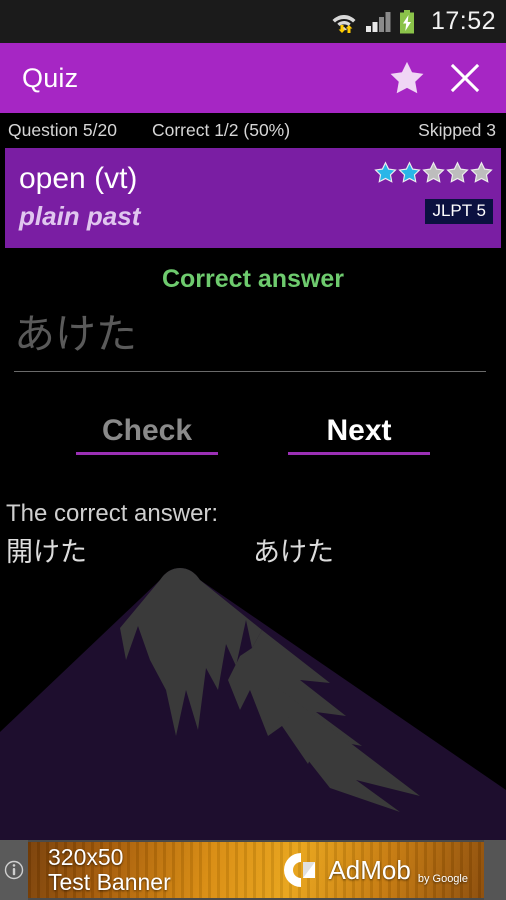 This screenshot has height=900, width=506. What do you see at coordinates (253, 78) in the screenshot?
I see `action-bar: Quiz` at bounding box center [253, 78].